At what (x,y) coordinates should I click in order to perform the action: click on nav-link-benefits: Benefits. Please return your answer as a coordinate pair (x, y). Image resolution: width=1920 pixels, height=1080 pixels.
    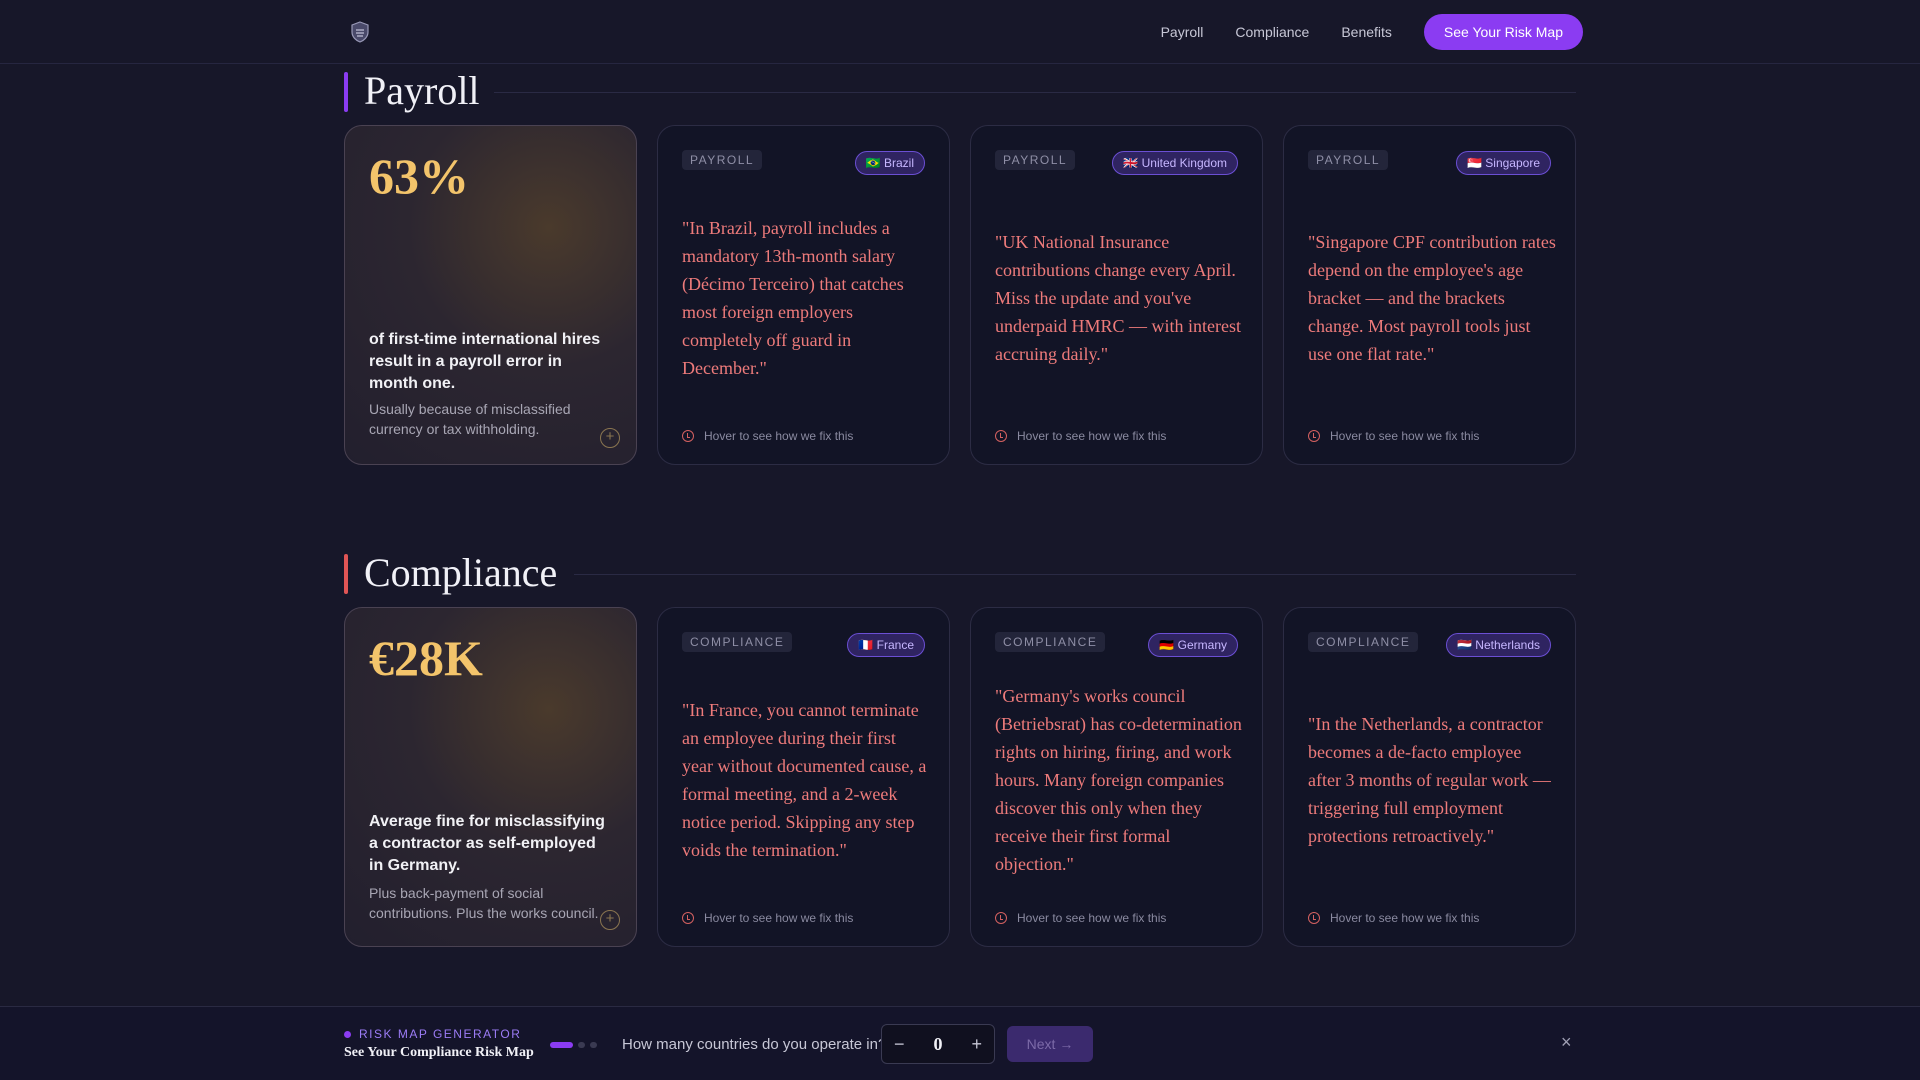
    Looking at the image, I should click on (1366, 32).